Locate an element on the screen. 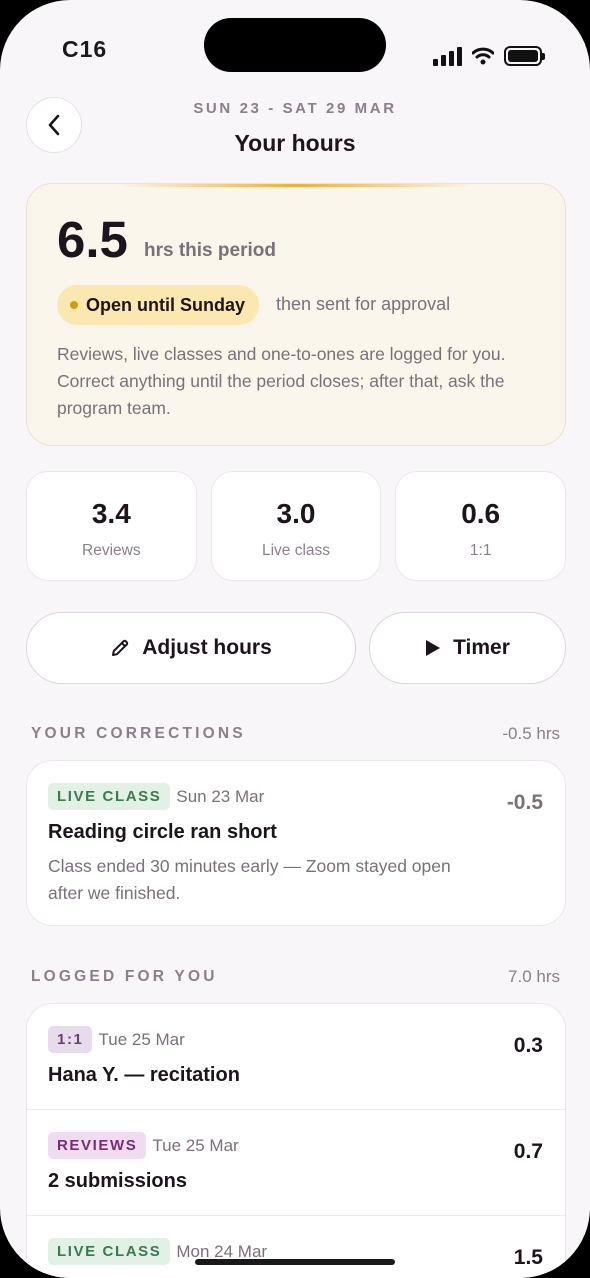 This screenshot has width=590, height=1278. logged-total: 7.0 hrs is located at coordinates (534, 976).